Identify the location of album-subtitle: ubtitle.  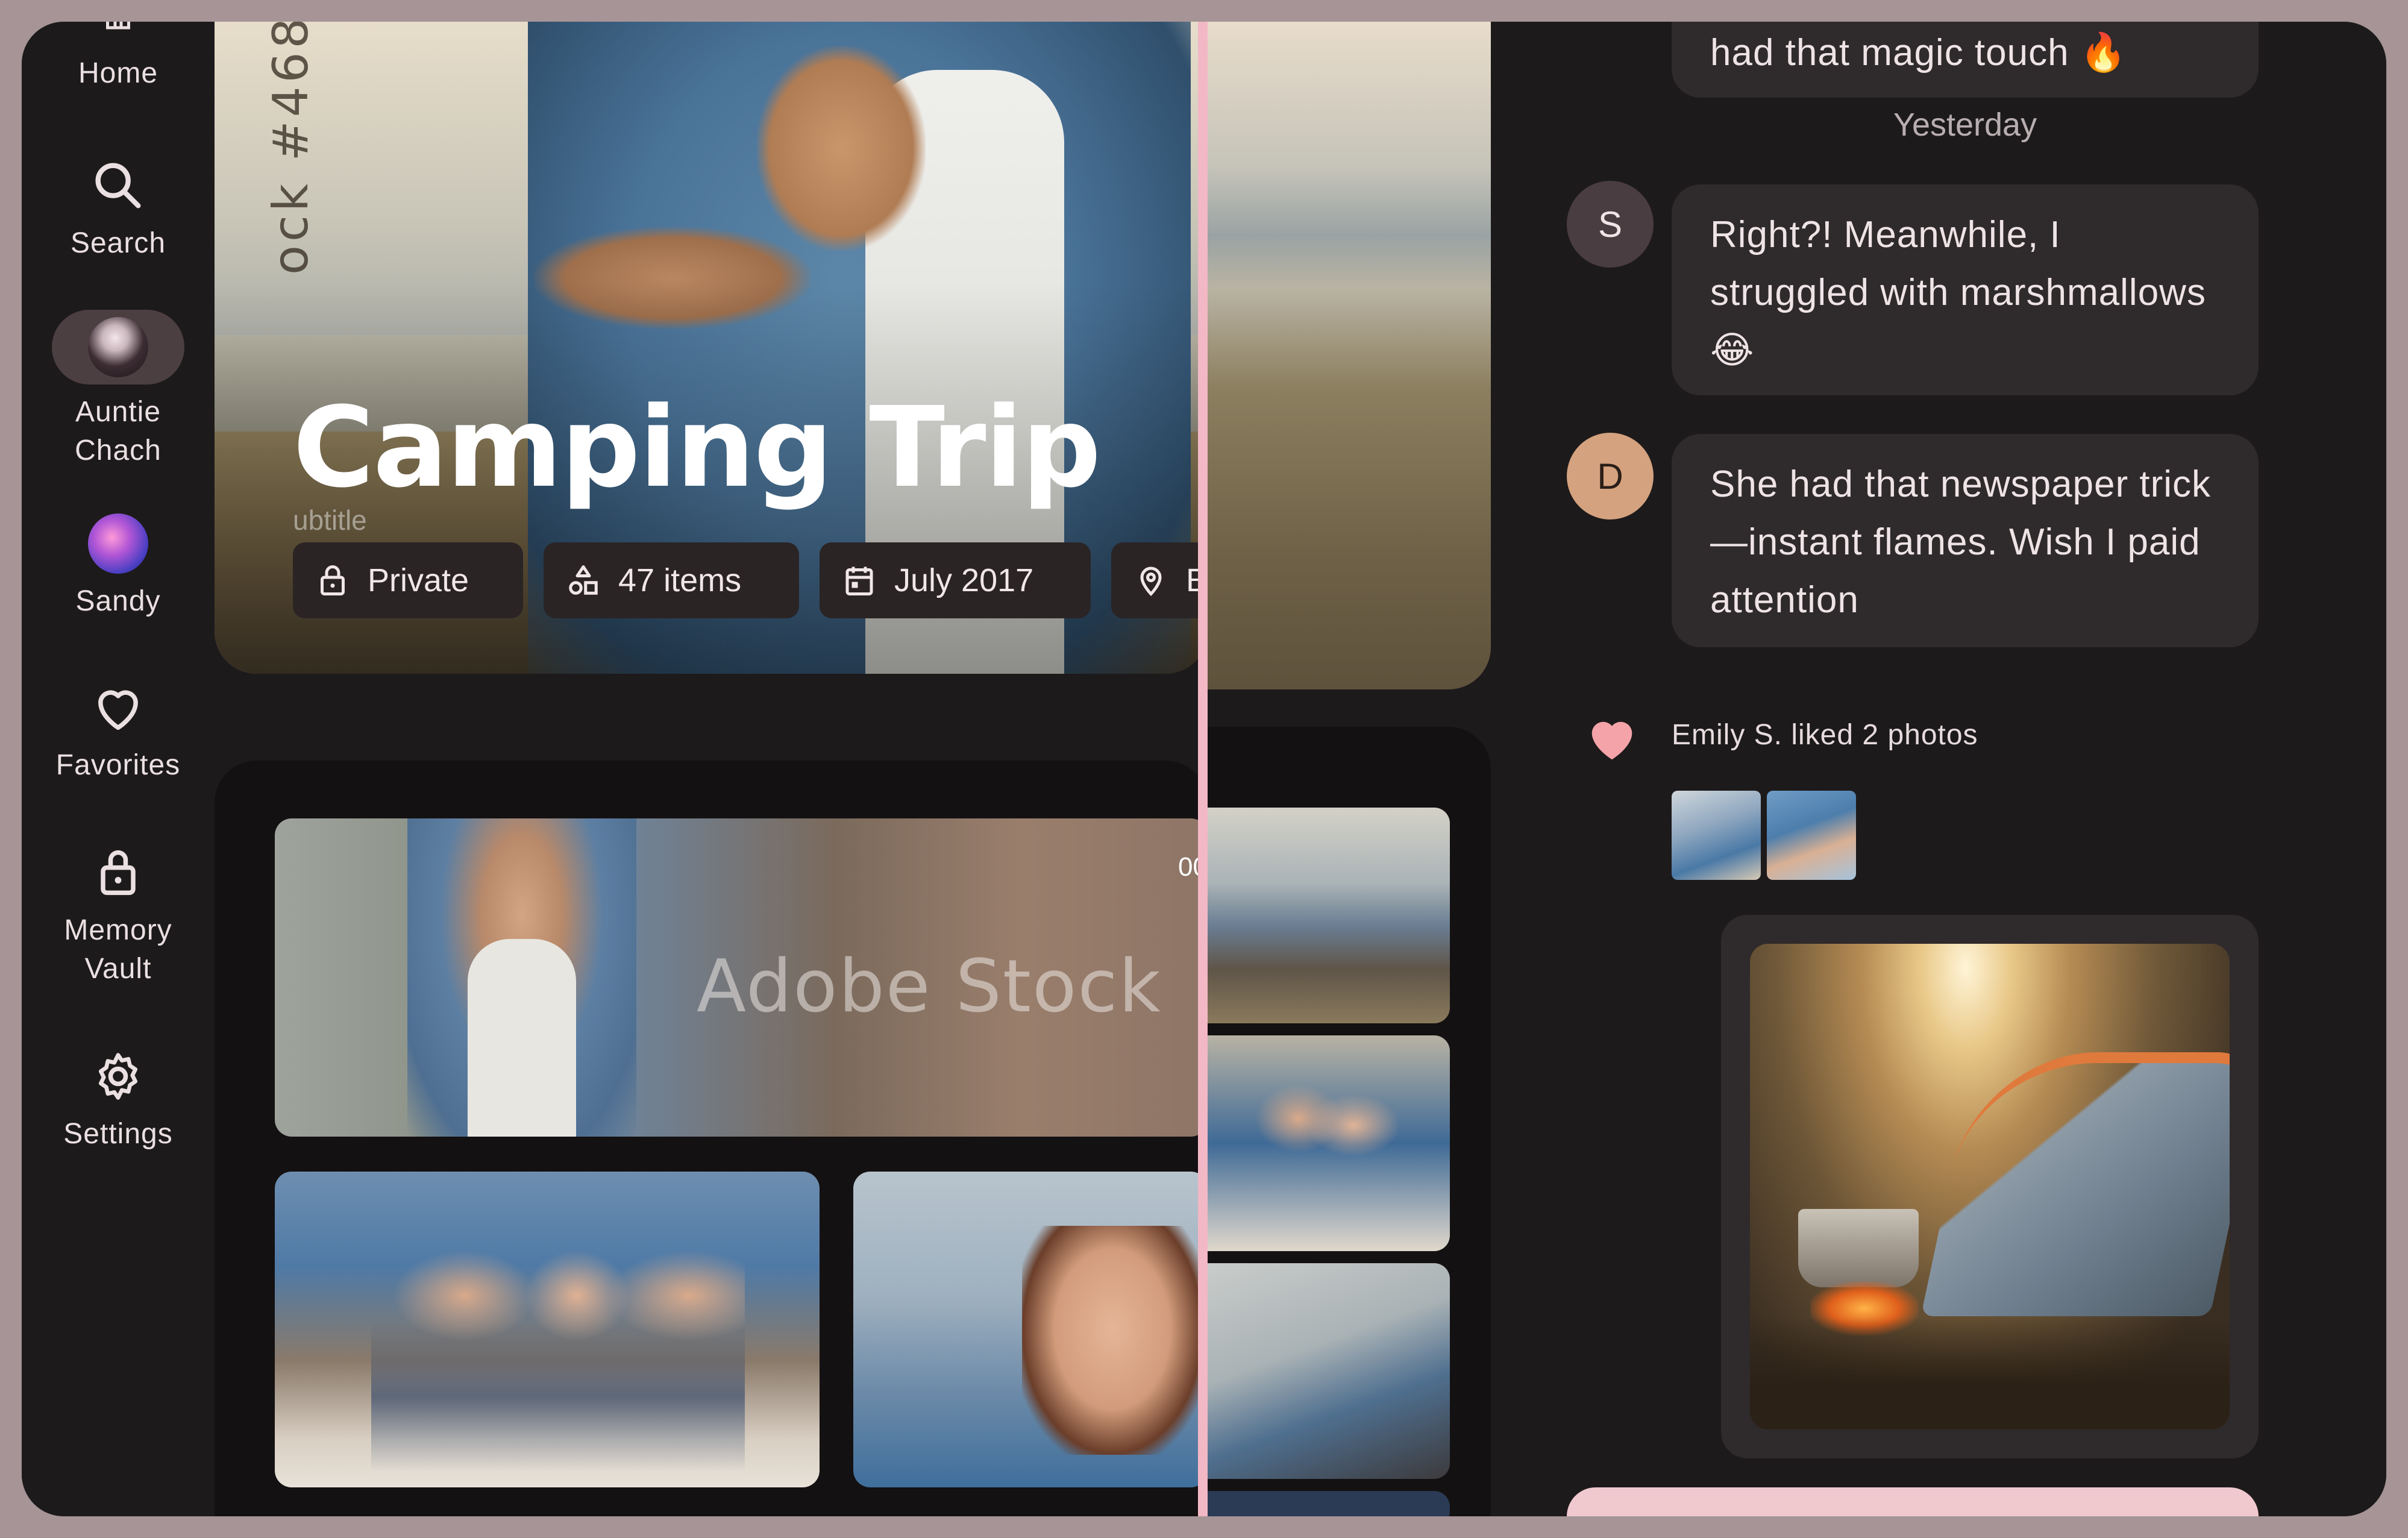
(330, 520).